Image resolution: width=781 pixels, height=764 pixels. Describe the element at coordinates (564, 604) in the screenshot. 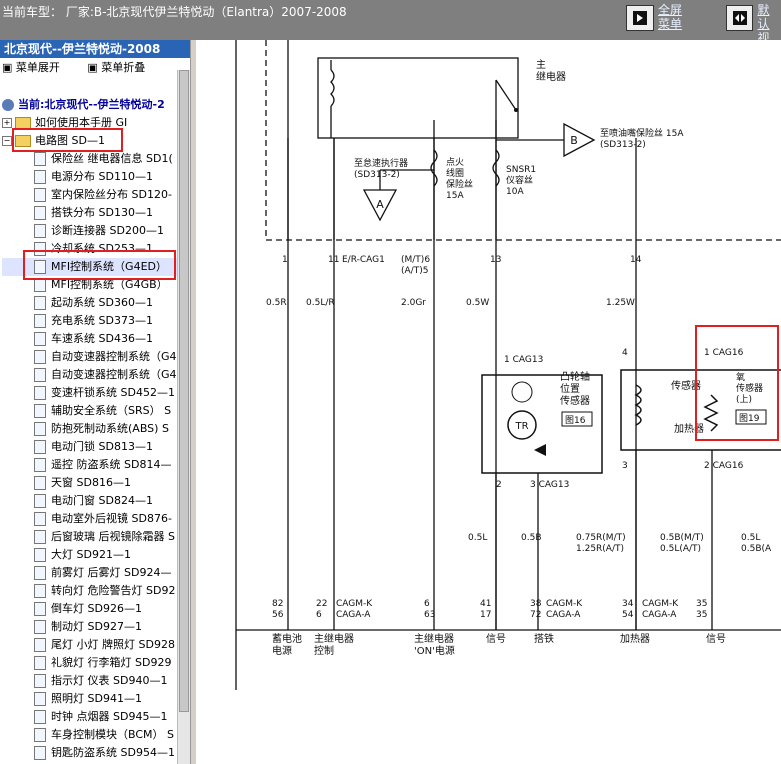

I see `connector-label: CAGM-K` at that location.